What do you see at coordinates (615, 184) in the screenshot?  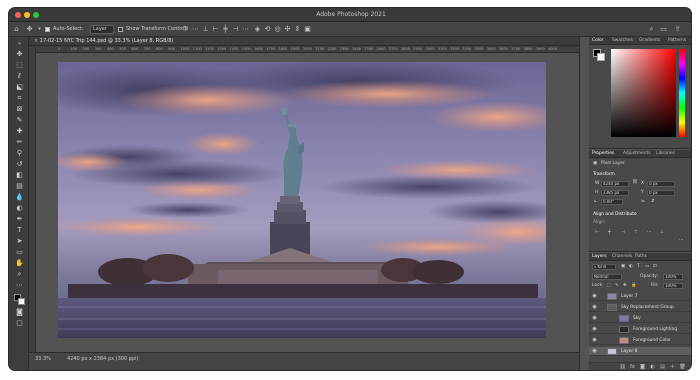 I see `width-field: 4240 px` at bounding box center [615, 184].